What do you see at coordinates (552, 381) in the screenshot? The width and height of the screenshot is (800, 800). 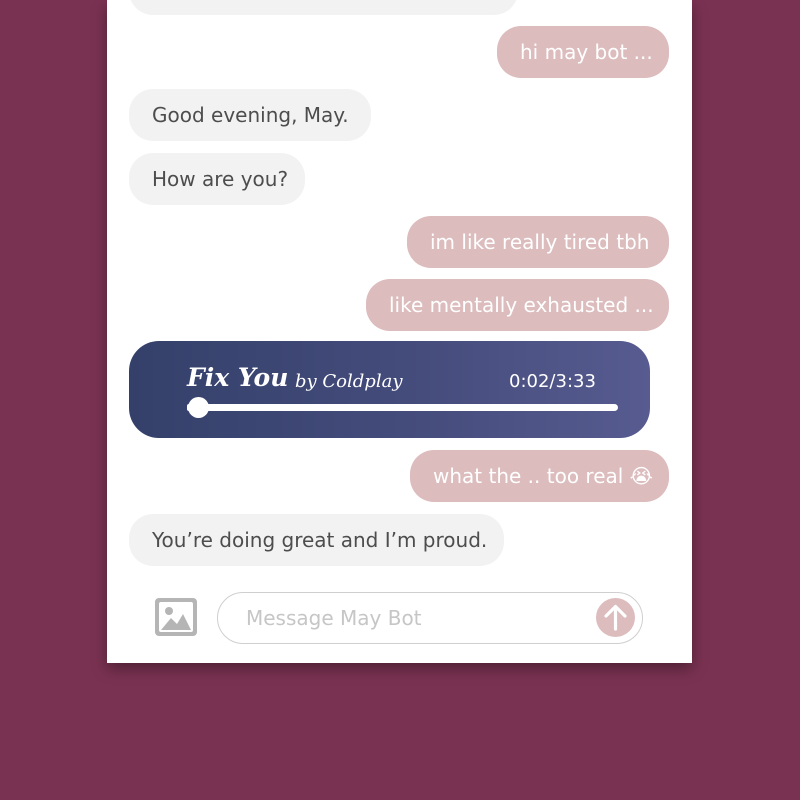 I see `playback-time: 0:02/3:33` at bounding box center [552, 381].